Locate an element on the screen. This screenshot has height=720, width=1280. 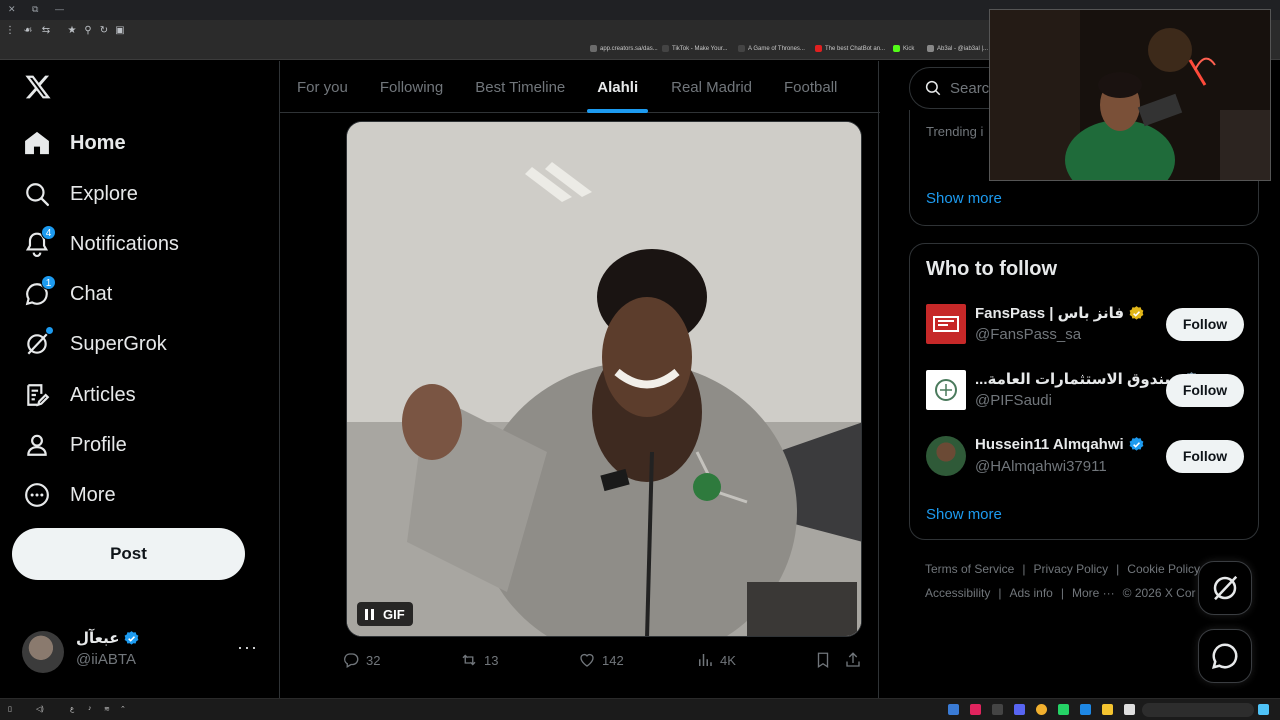
repost-icon is located at coordinates (469, 660).